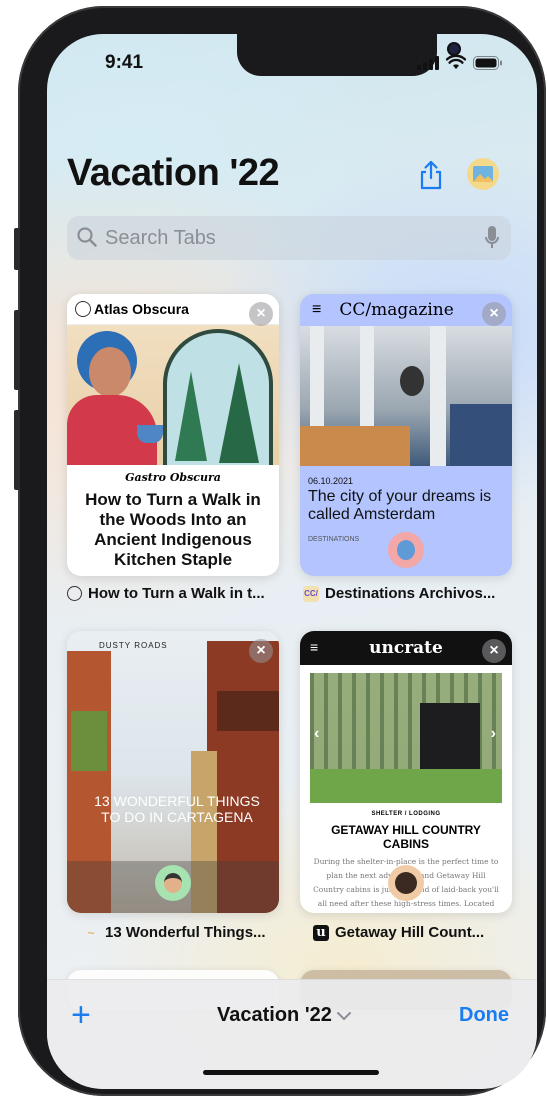 This screenshot has height=1103, width=547. What do you see at coordinates (177, 809) in the screenshot?
I see `article-headline: 13 WONDERFUL THINGS TO DO IN CARTAGENA` at bounding box center [177, 809].